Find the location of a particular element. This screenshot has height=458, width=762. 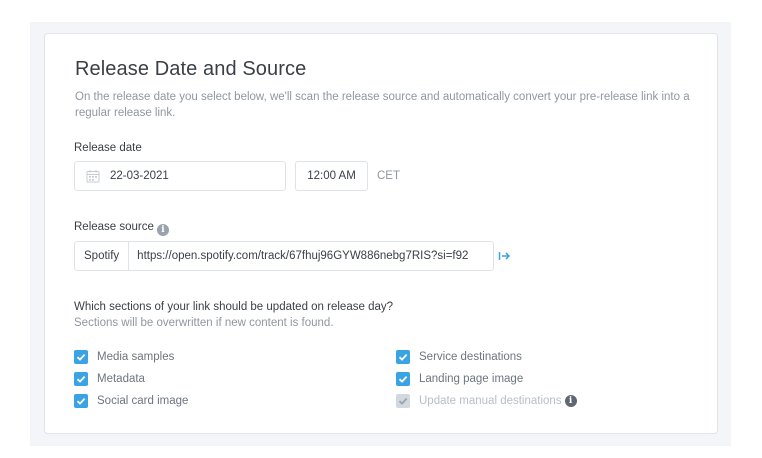

timezone-label: CET is located at coordinates (388, 176).